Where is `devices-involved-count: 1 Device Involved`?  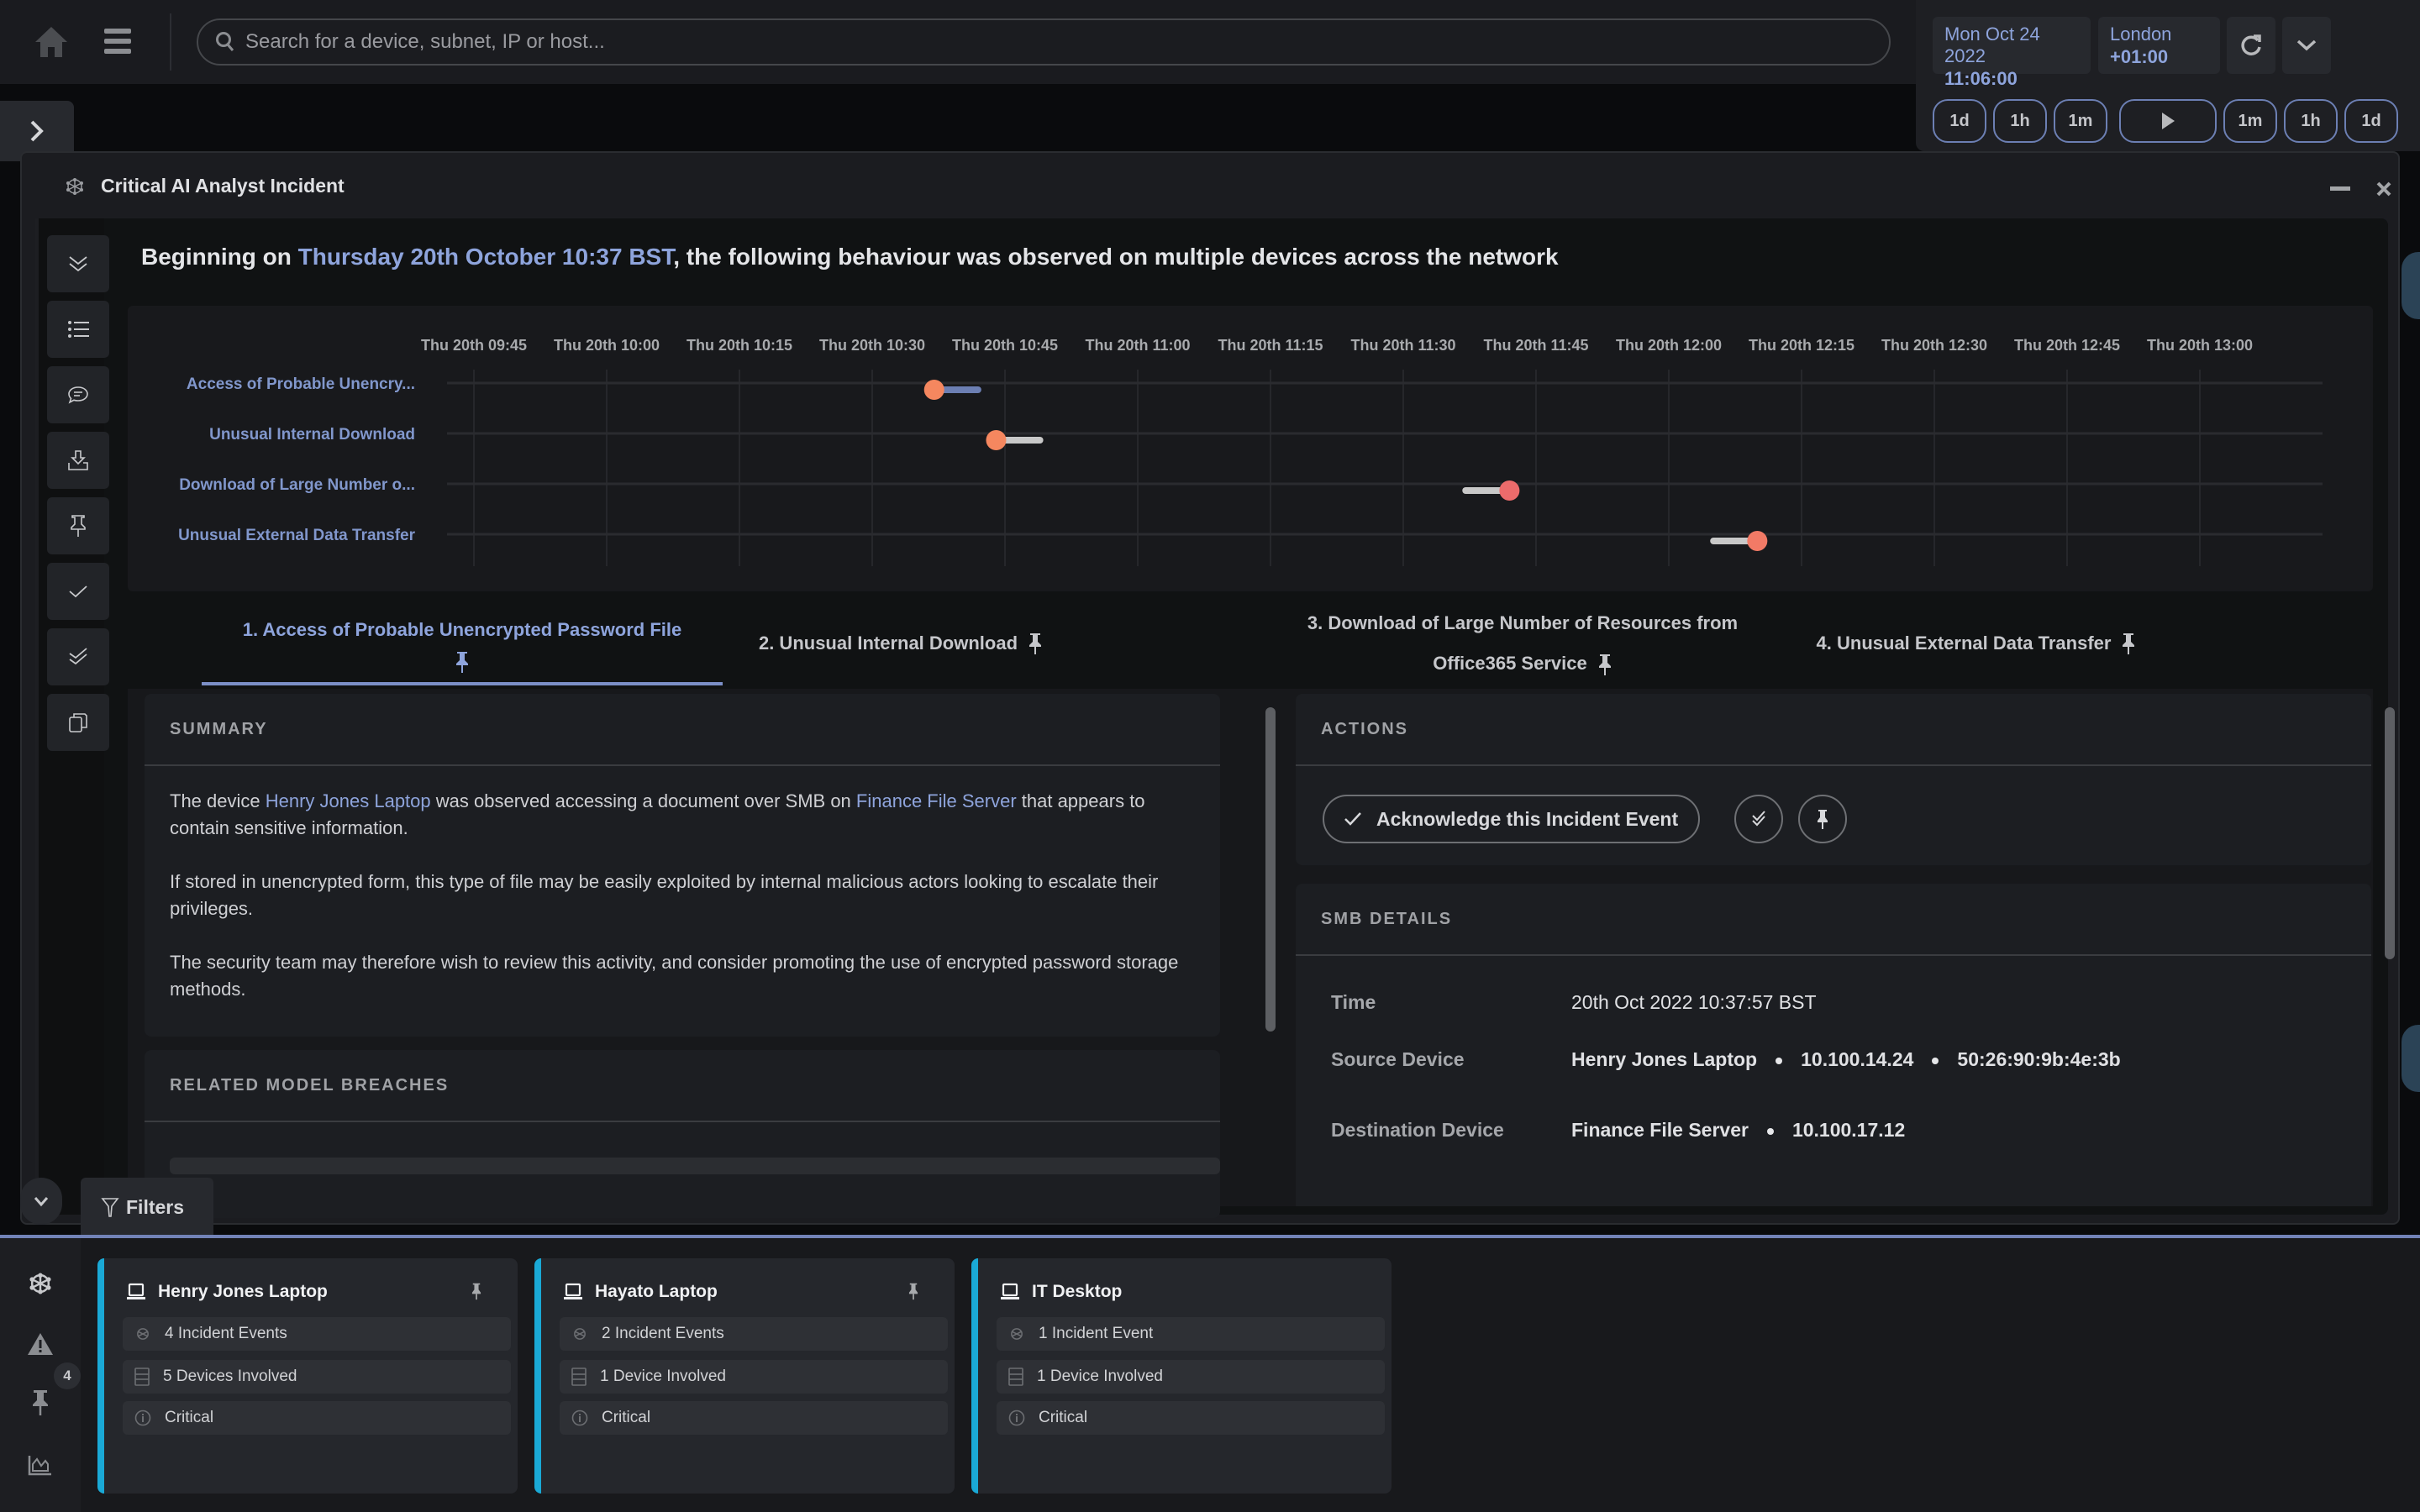
devices-involved-count: 1 Device Involved is located at coordinates (1100, 1376).